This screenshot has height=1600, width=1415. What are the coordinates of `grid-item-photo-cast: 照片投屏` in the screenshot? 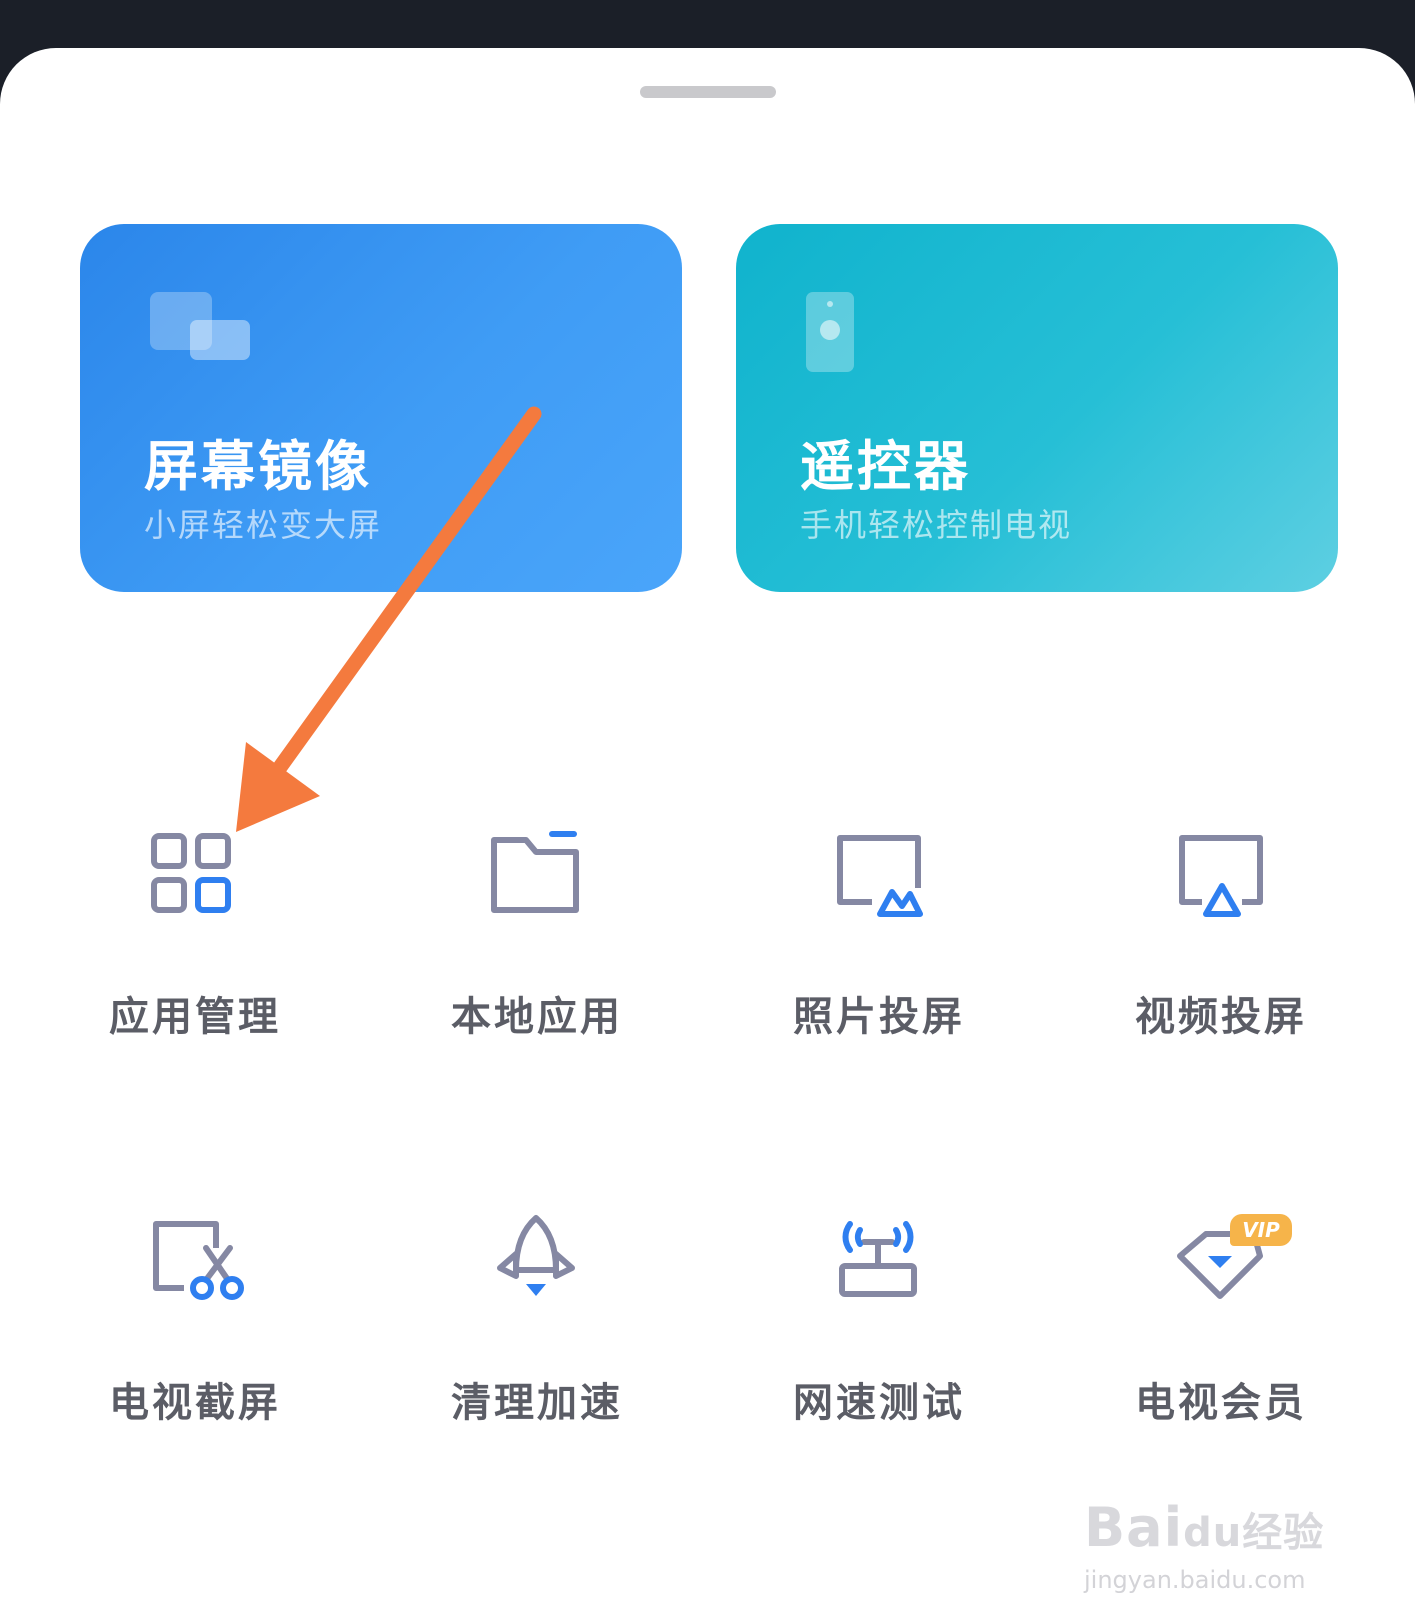 It's located at (879, 937).